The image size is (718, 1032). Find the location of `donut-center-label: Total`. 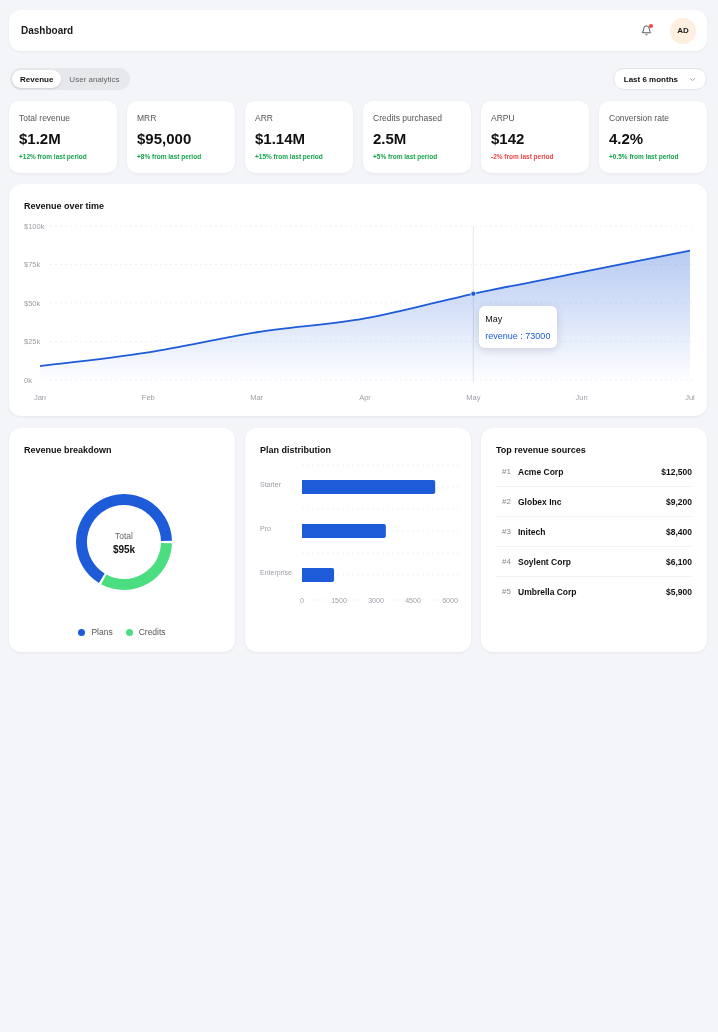

donut-center-label: Total is located at coordinates (124, 536).